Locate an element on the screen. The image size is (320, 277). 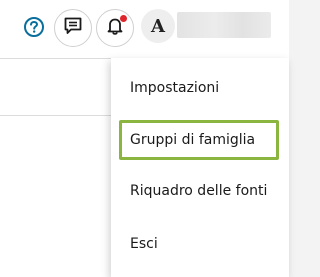
chat-feedback-icon is located at coordinates (73, 28).